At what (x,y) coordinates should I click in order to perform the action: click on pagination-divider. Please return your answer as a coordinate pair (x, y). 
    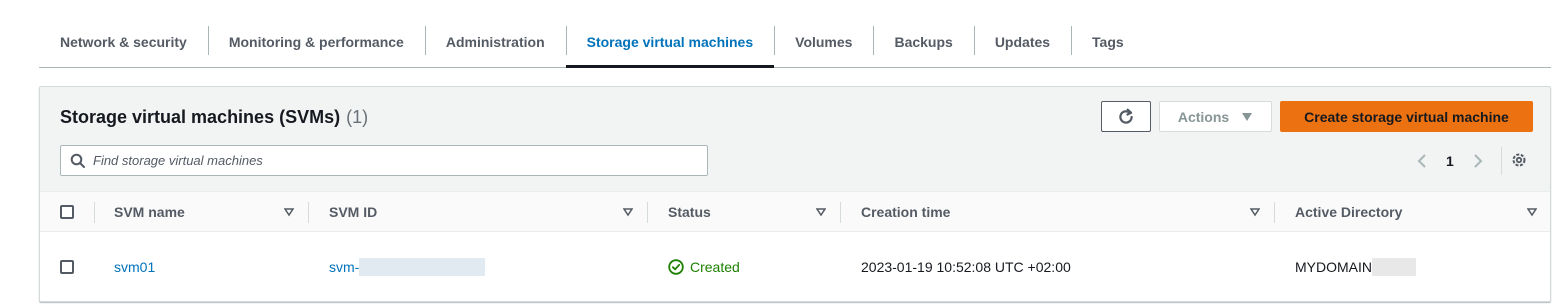
    Looking at the image, I should click on (1501, 161).